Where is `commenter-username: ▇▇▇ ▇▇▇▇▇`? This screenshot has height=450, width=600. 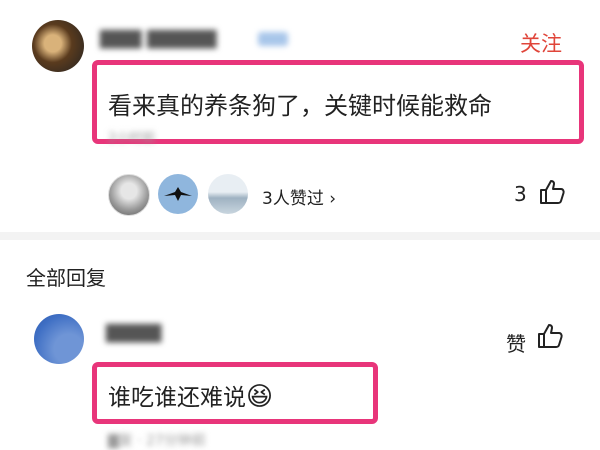 commenter-username: ▇▇▇ ▇▇▇▇▇ is located at coordinates (158, 39).